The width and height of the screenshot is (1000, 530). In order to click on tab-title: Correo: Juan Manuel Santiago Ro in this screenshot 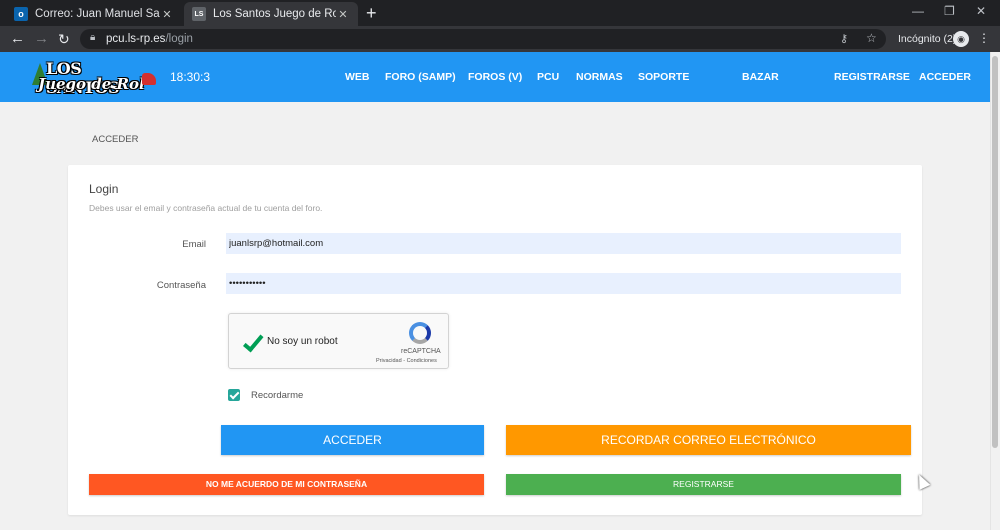, I will do `click(97, 14)`.